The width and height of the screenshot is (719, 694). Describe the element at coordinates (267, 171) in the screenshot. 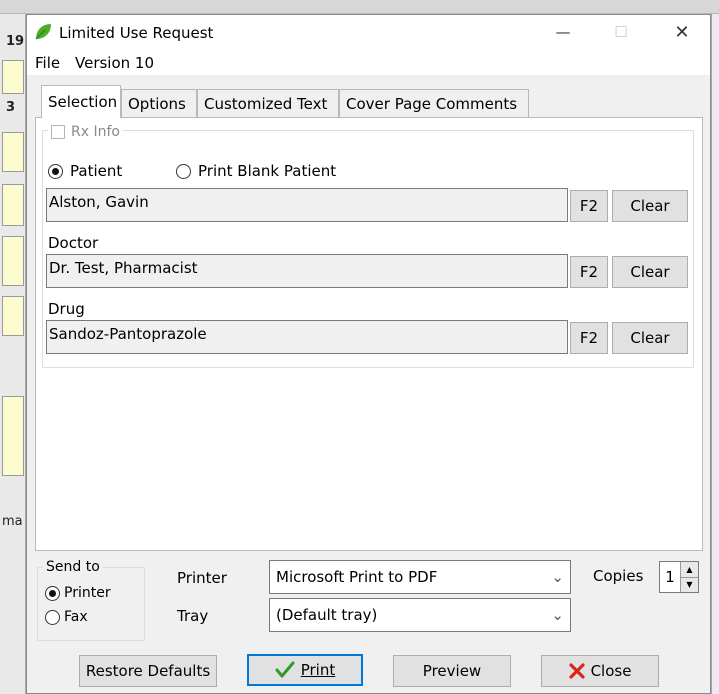

I see `blank-patient-radio-label: Print Blank Patient` at that location.